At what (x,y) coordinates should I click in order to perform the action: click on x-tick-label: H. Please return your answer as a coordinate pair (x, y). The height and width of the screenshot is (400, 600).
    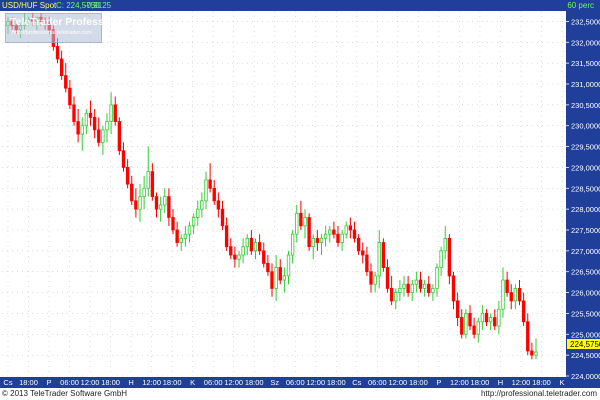
    Looking at the image, I should click on (130, 382).